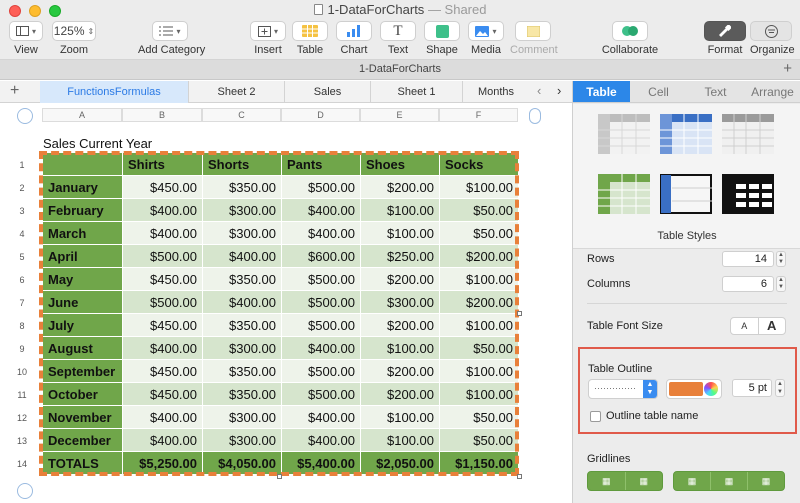 The height and width of the screenshot is (503, 800). What do you see at coordinates (771, 326) in the screenshot?
I see `increase-font-size-button: A` at bounding box center [771, 326].